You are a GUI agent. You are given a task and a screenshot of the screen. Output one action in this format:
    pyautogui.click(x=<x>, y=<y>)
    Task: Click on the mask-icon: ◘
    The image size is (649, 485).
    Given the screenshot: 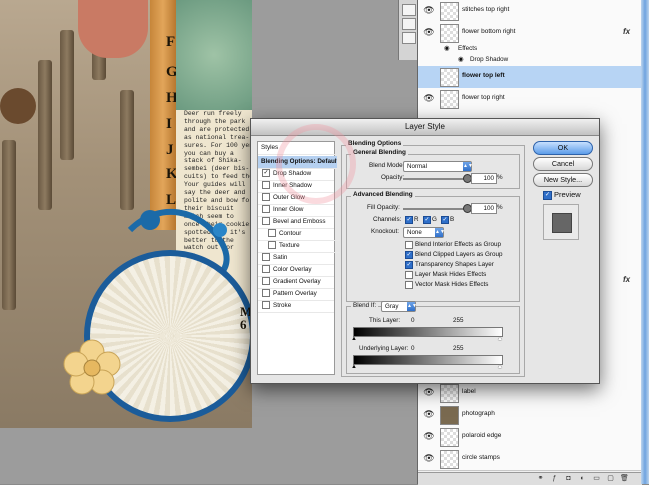 What is the action you would take?
    pyautogui.click(x=568, y=479)
    